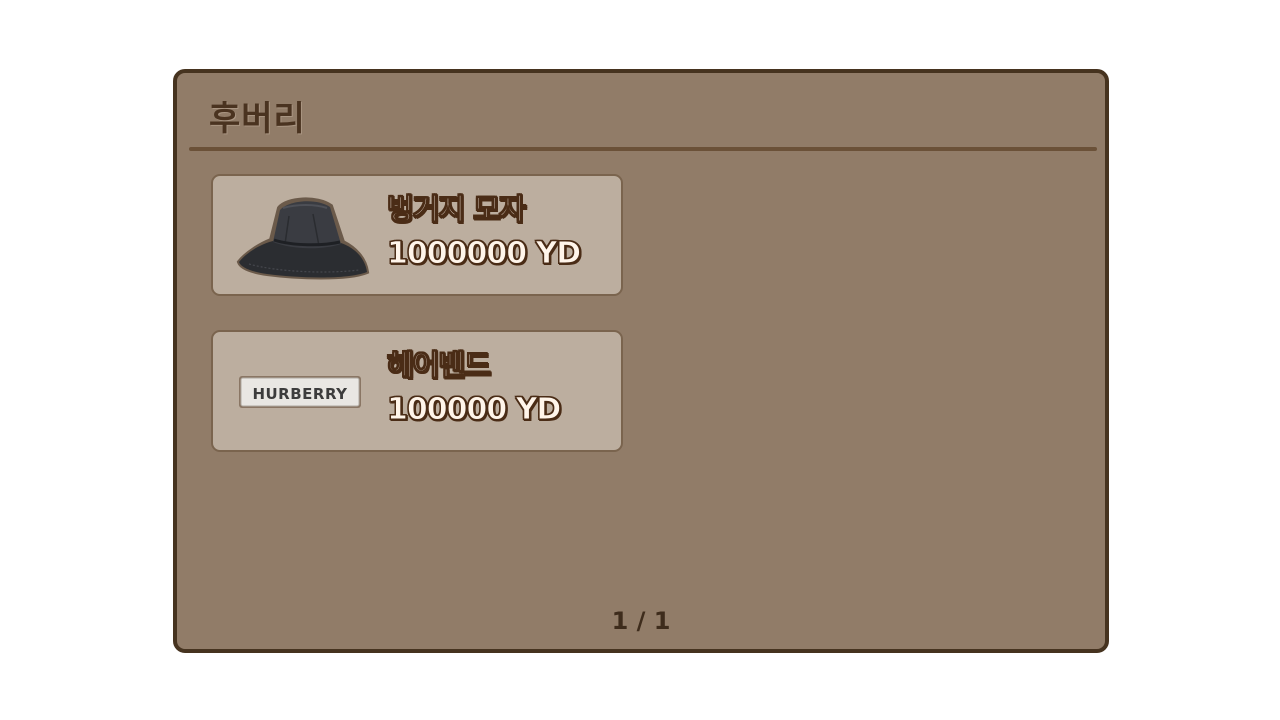 The height and width of the screenshot is (720, 1280). What do you see at coordinates (257, 119) in the screenshot?
I see `shop-title: 후버리` at bounding box center [257, 119].